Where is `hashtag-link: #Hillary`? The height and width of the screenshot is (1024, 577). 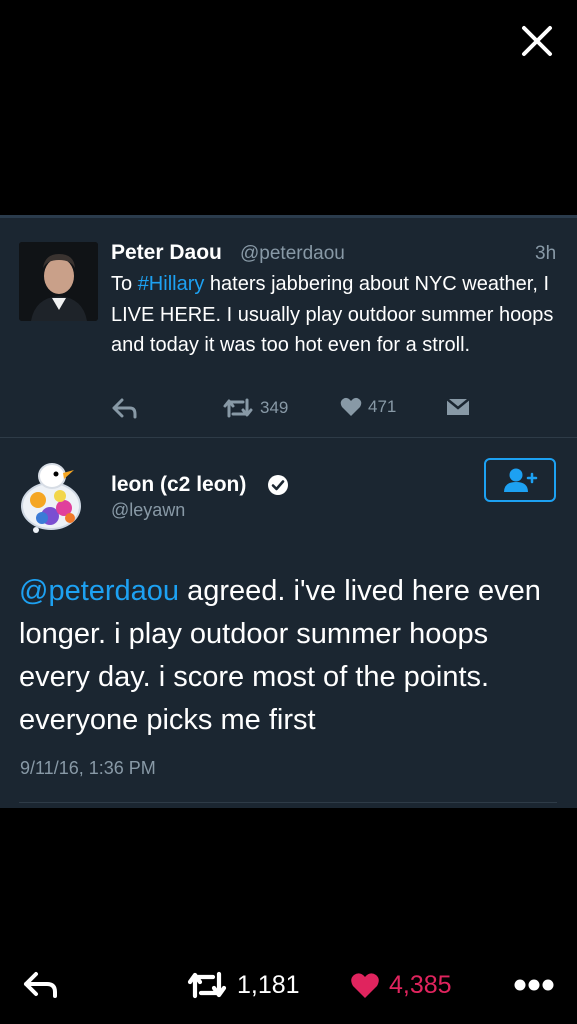
hashtag-link: #Hillary is located at coordinates (171, 284).